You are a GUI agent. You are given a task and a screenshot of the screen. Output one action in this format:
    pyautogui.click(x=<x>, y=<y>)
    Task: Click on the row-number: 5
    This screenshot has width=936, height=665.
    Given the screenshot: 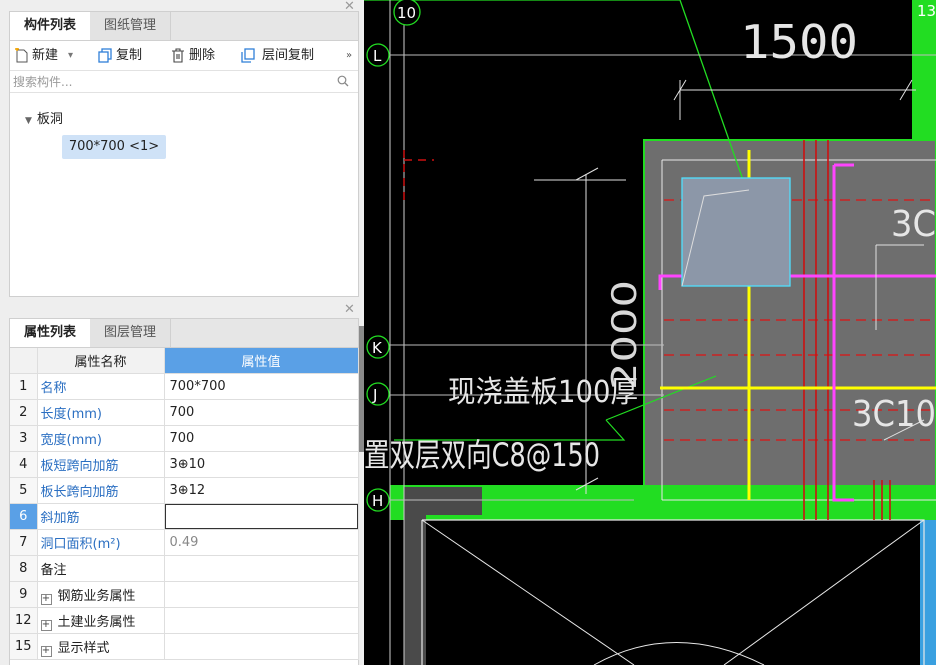 What is the action you would take?
    pyautogui.click(x=24, y=490)
    